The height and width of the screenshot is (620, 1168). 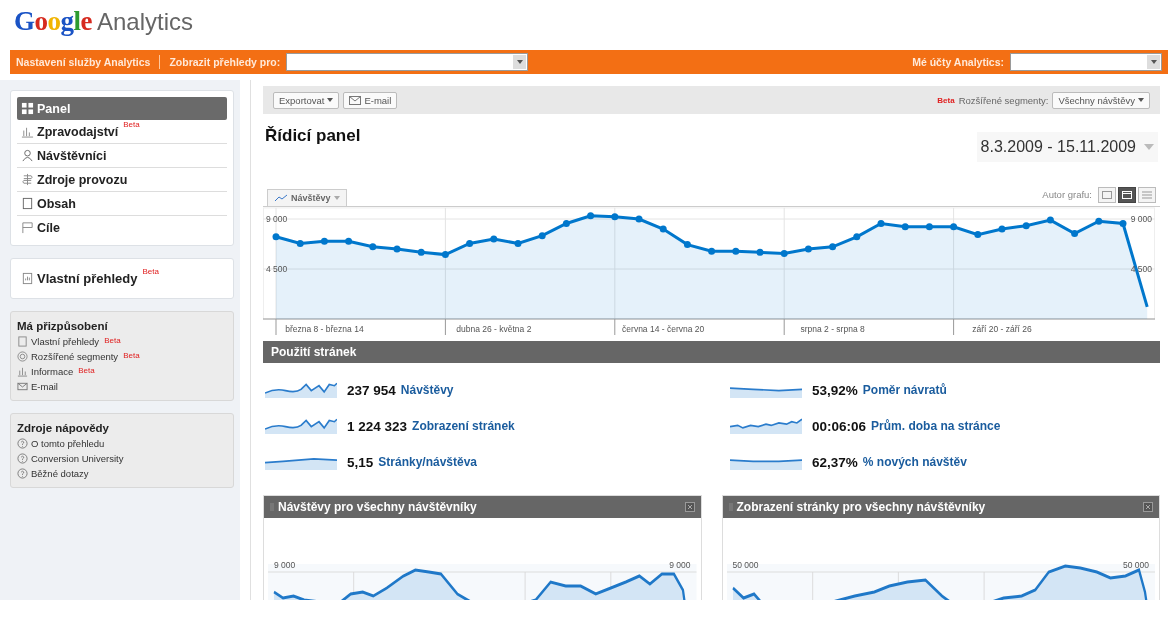 What do you see at coordinates (27, 108) in the screenshot?
I see `grid-icon` at bounding box center [27, 108].